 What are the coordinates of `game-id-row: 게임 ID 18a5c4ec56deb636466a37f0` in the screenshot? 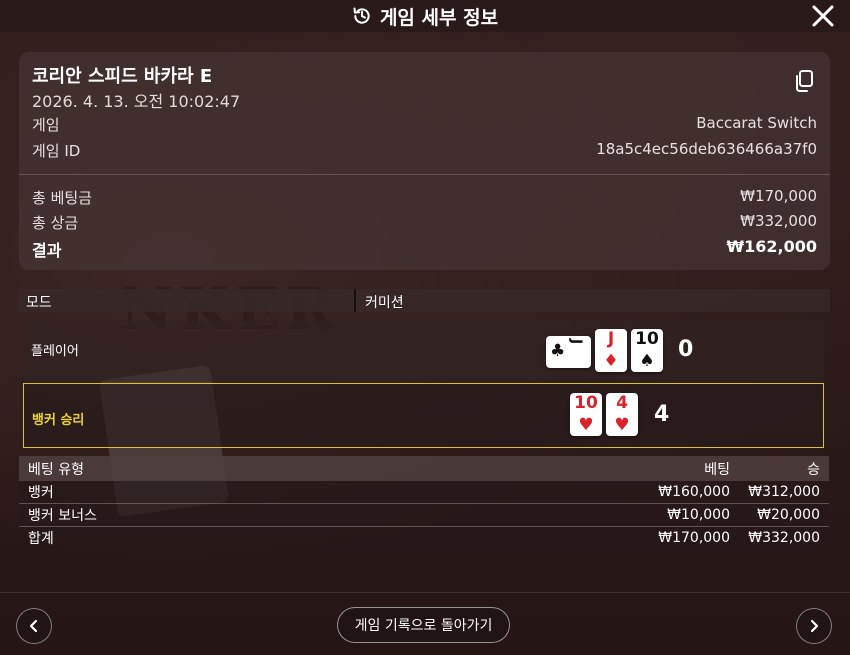 It's located at (424, 150).